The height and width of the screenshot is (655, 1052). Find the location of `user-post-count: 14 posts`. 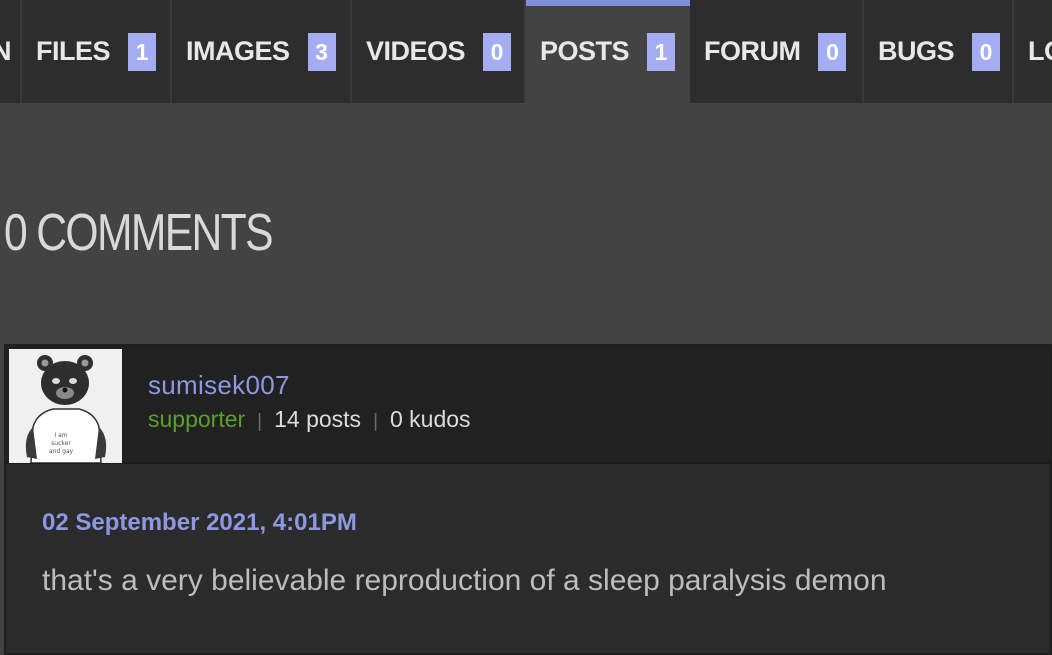

user-post-count: 14 posts is located at coordinates (318, 419).